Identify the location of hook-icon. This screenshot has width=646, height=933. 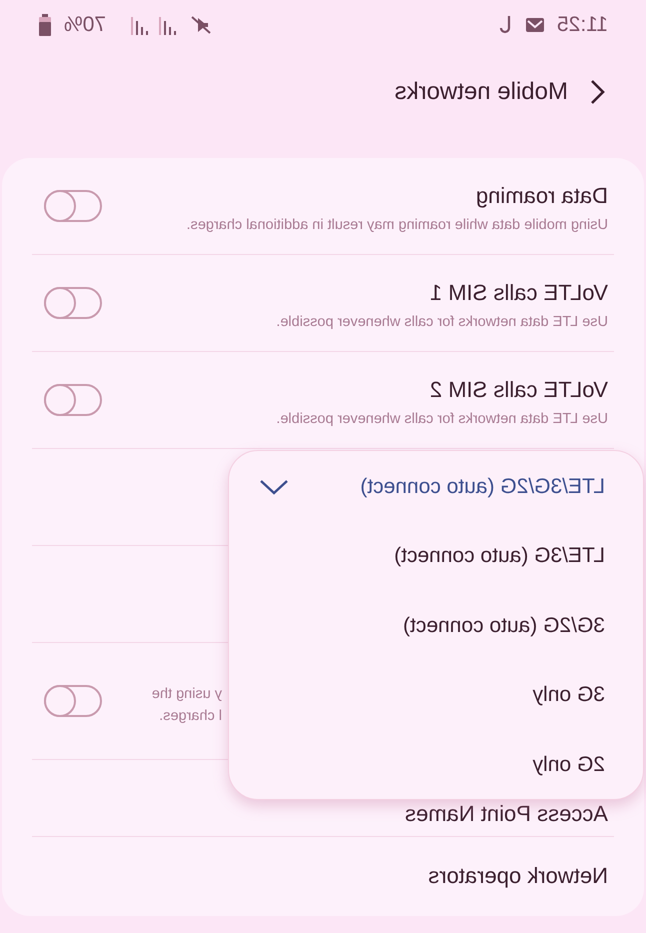
(506, 25).